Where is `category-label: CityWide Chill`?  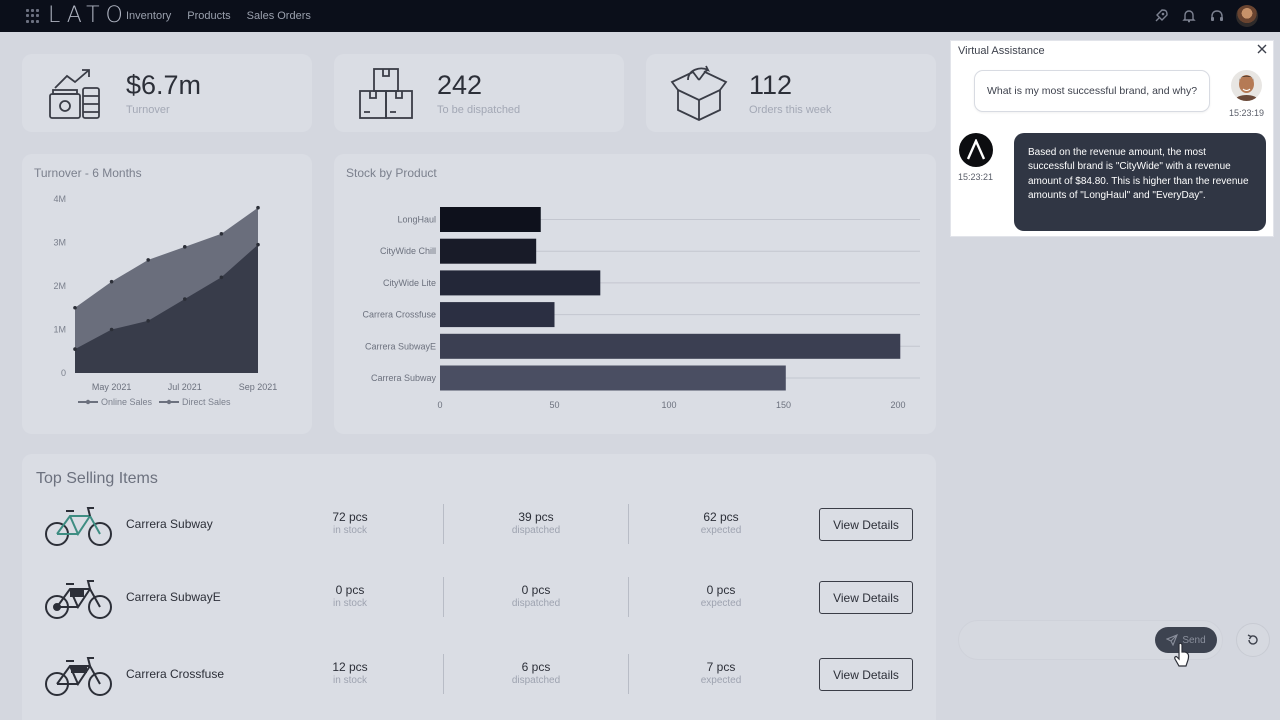 category-label: CityWide Chill is located at coordinates (408, 251).